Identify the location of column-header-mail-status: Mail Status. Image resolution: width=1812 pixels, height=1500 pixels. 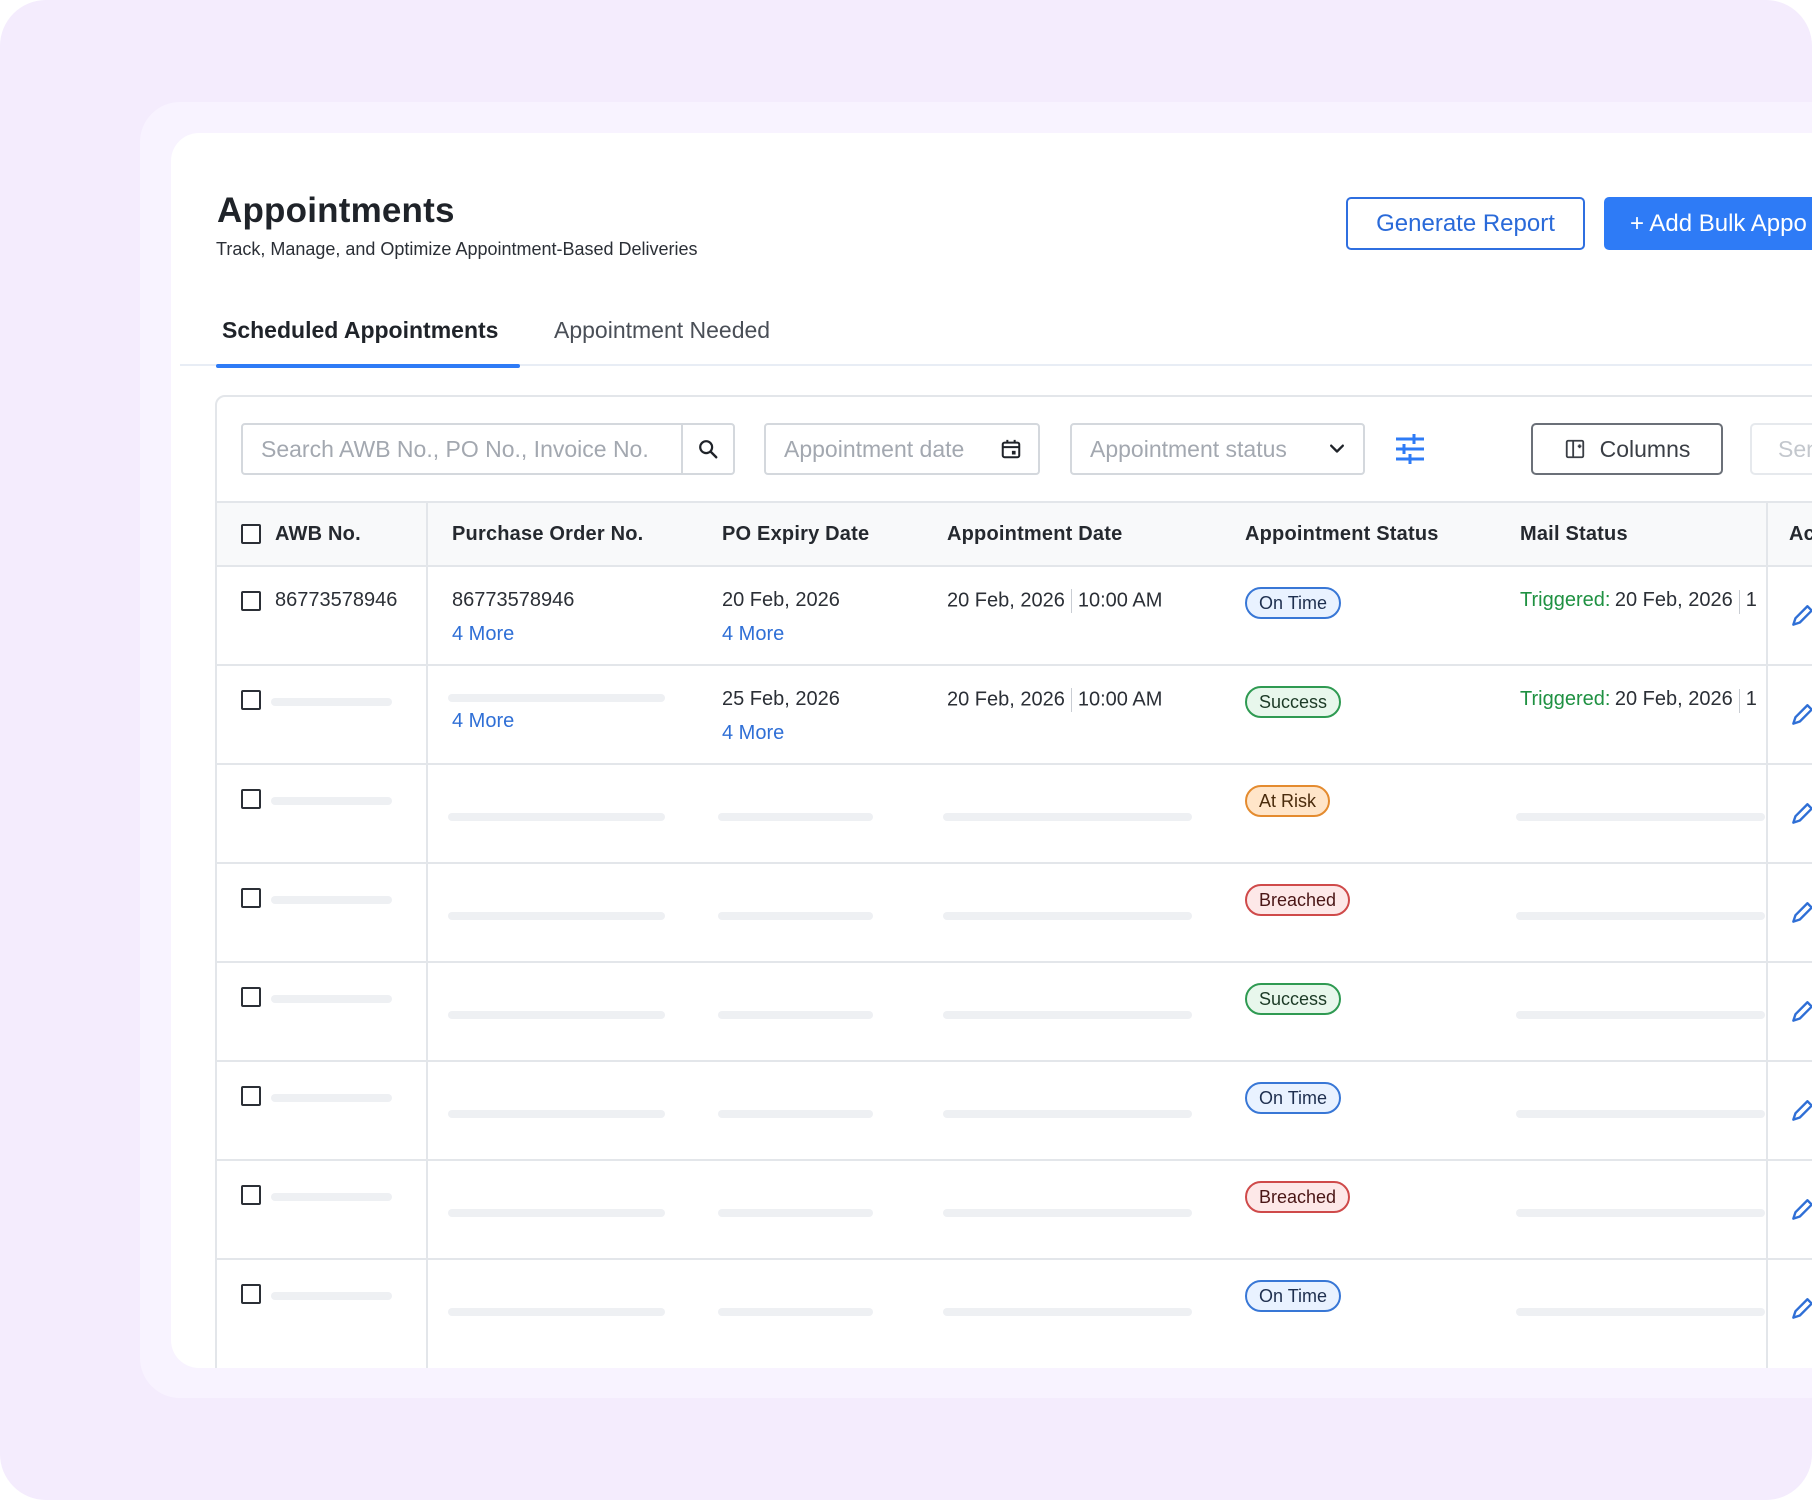
(1574, 534).